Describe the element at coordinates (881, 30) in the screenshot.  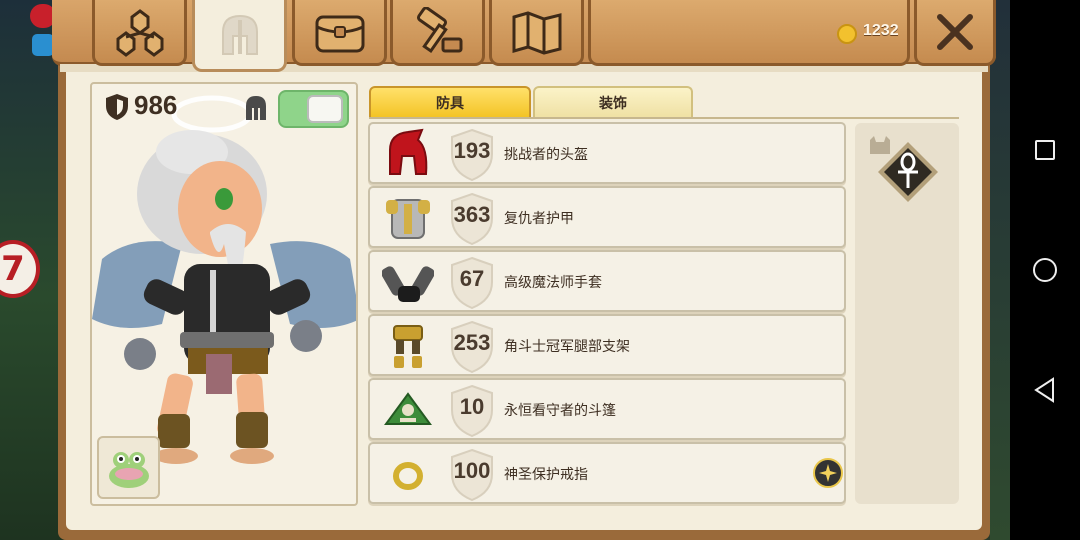
I see `coin-count: 1232` at that location.